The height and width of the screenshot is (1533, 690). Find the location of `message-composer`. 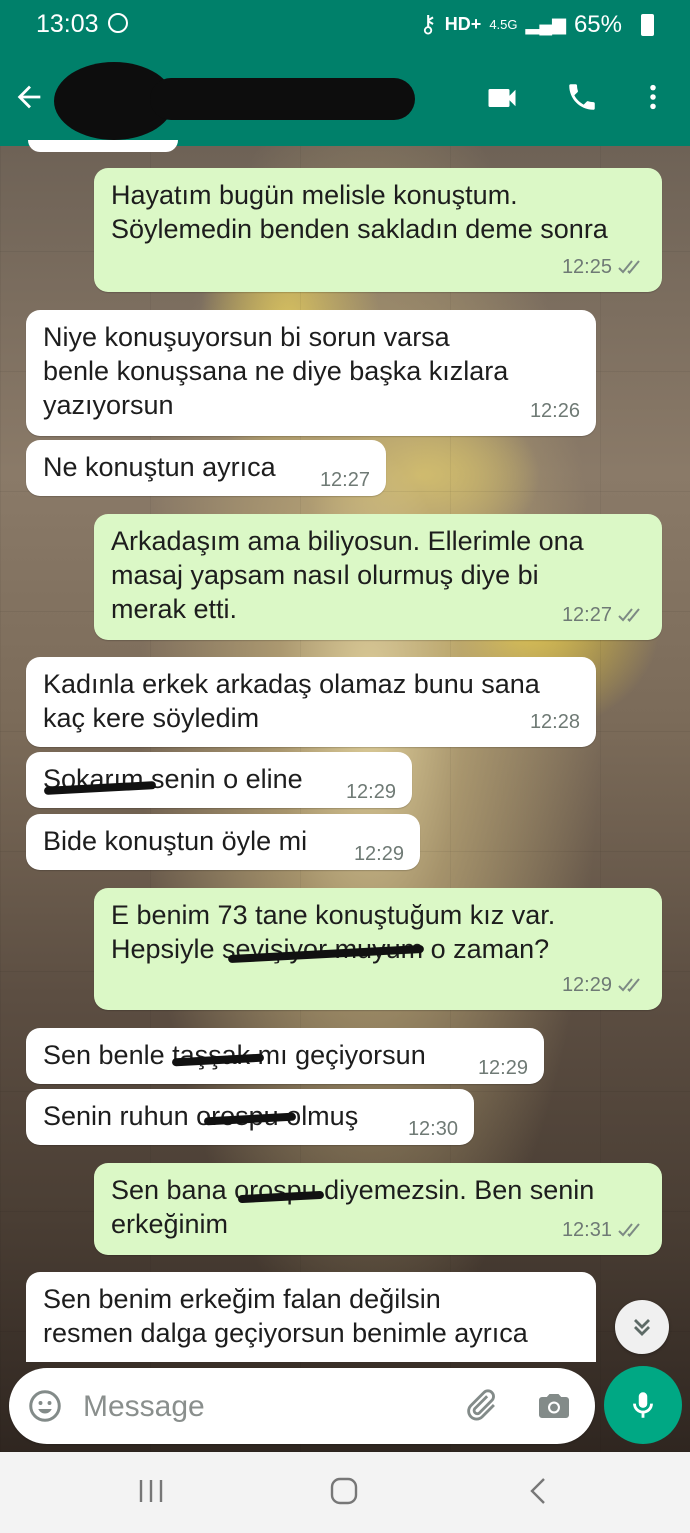

message-composer is located at coordinates (302, 1406).